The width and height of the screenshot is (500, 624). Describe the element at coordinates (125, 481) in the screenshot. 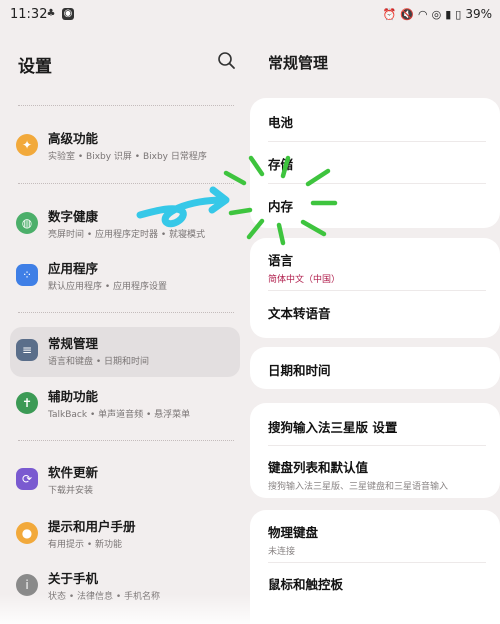

I see `left-item-software-update: ⟳ 软件更新 下载并安装` at that location.